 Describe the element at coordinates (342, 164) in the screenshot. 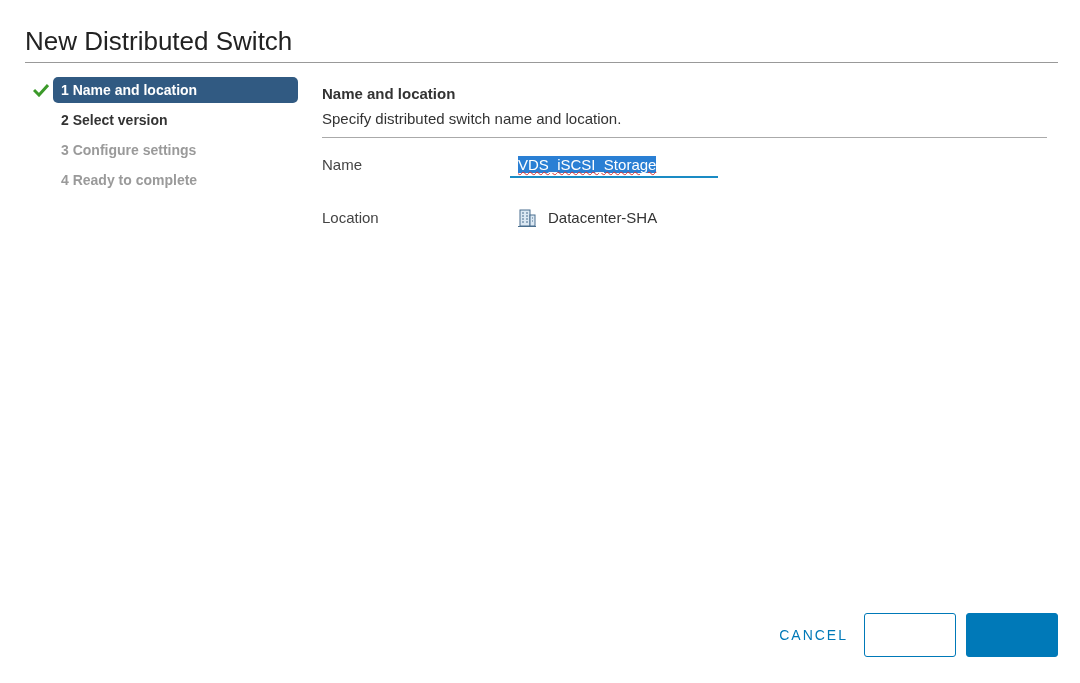

I see `field-label: Name` at that location.